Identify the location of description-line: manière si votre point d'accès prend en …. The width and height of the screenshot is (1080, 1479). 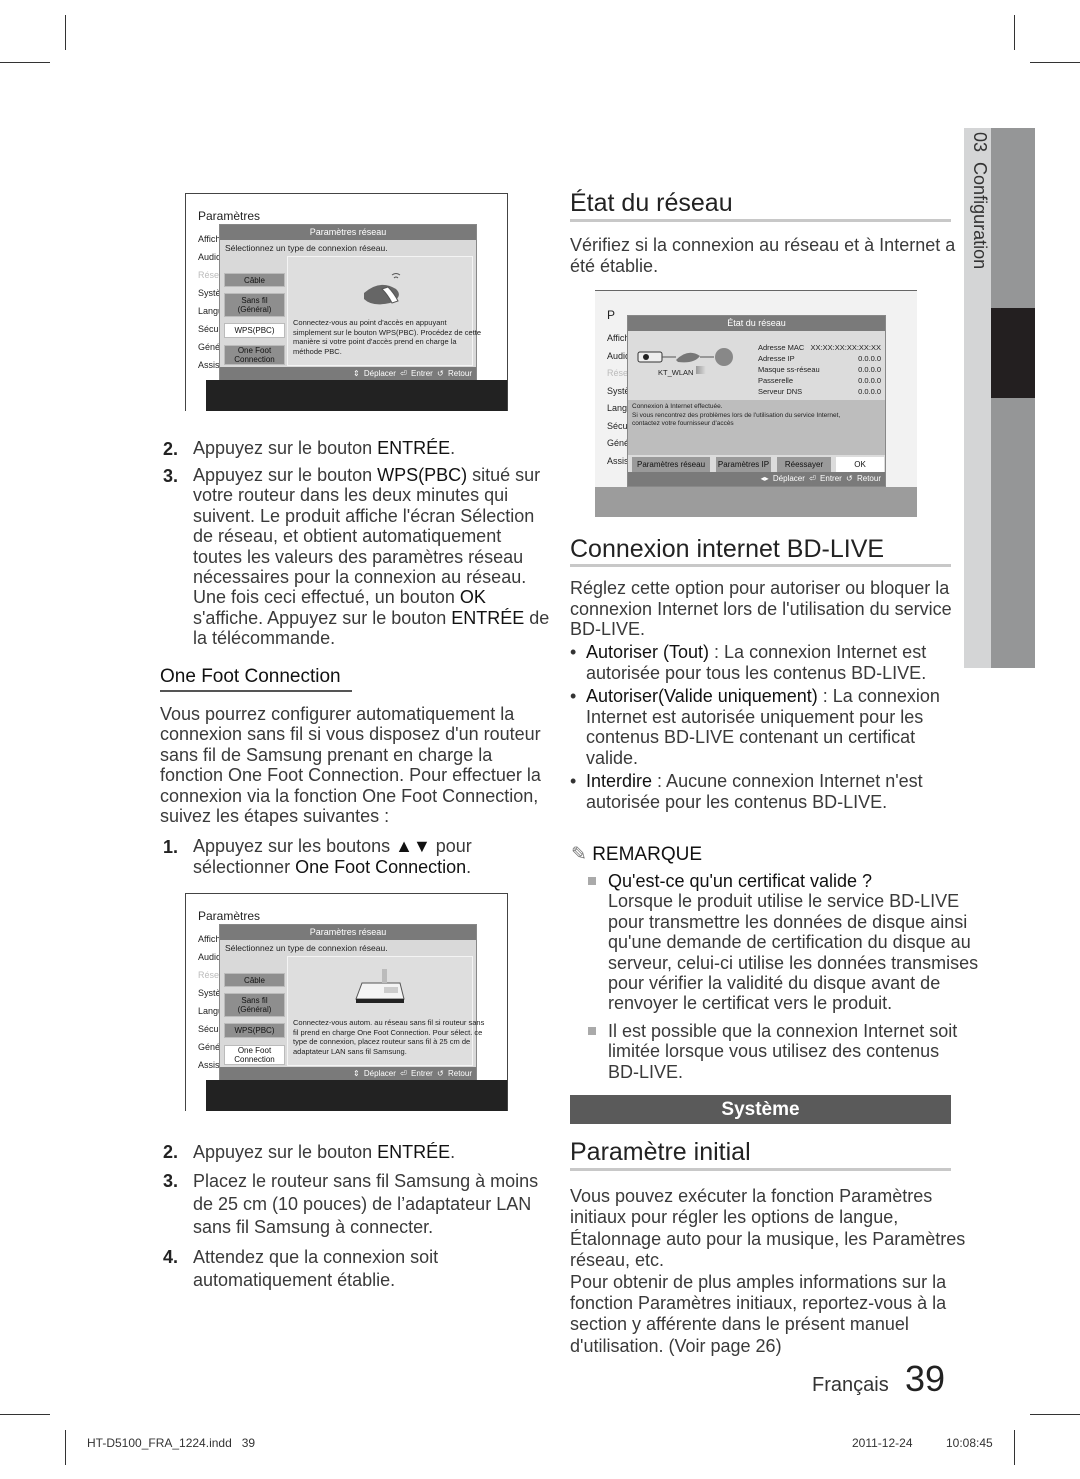
(375, 341).